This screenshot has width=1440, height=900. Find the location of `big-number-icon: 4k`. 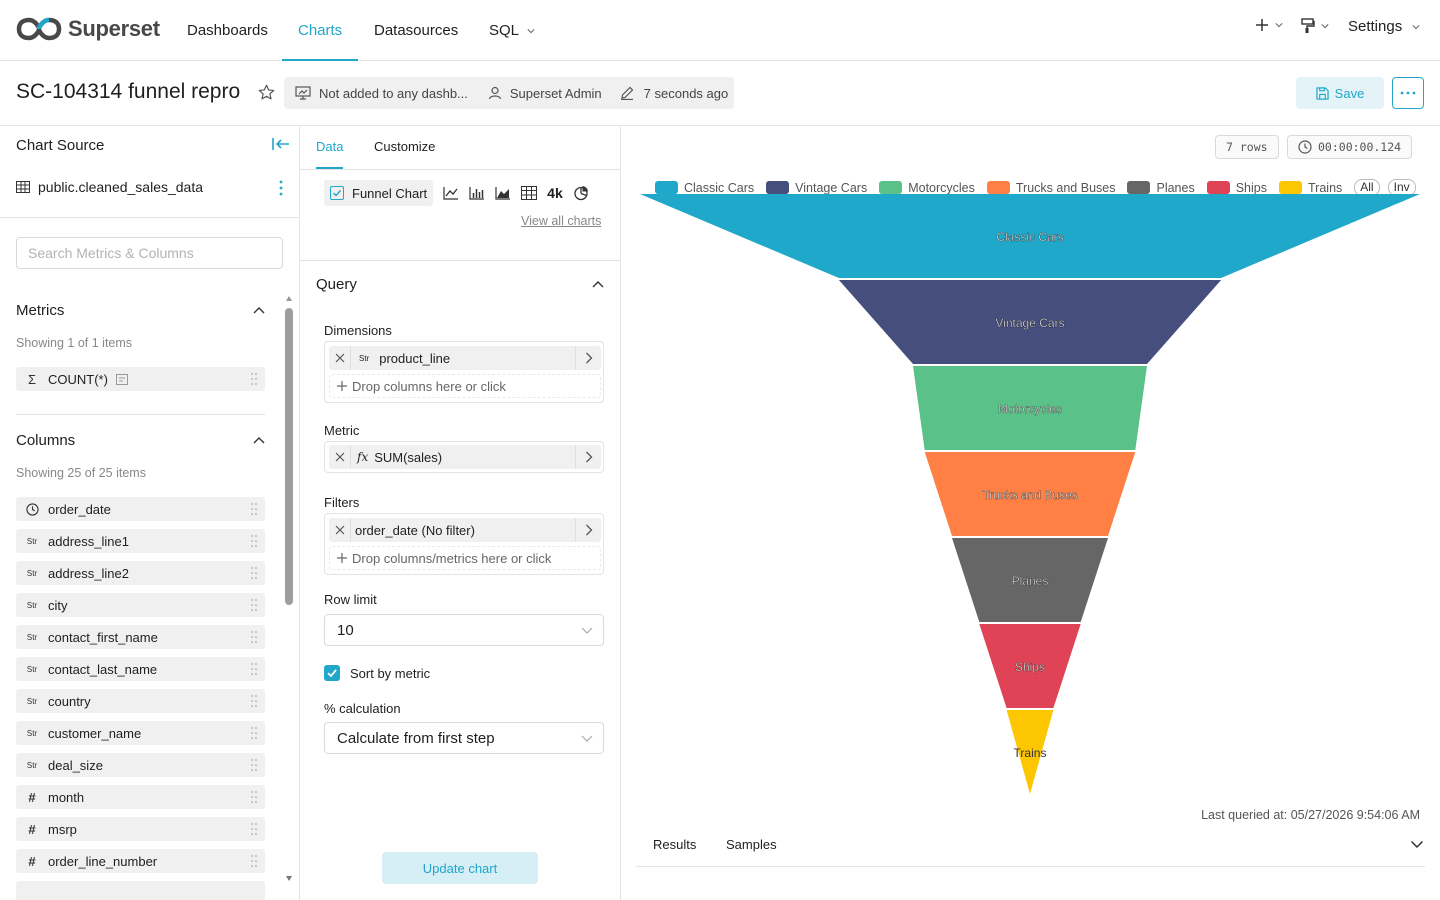

big-number-icon: 4k is located at coordinates (555, 193).